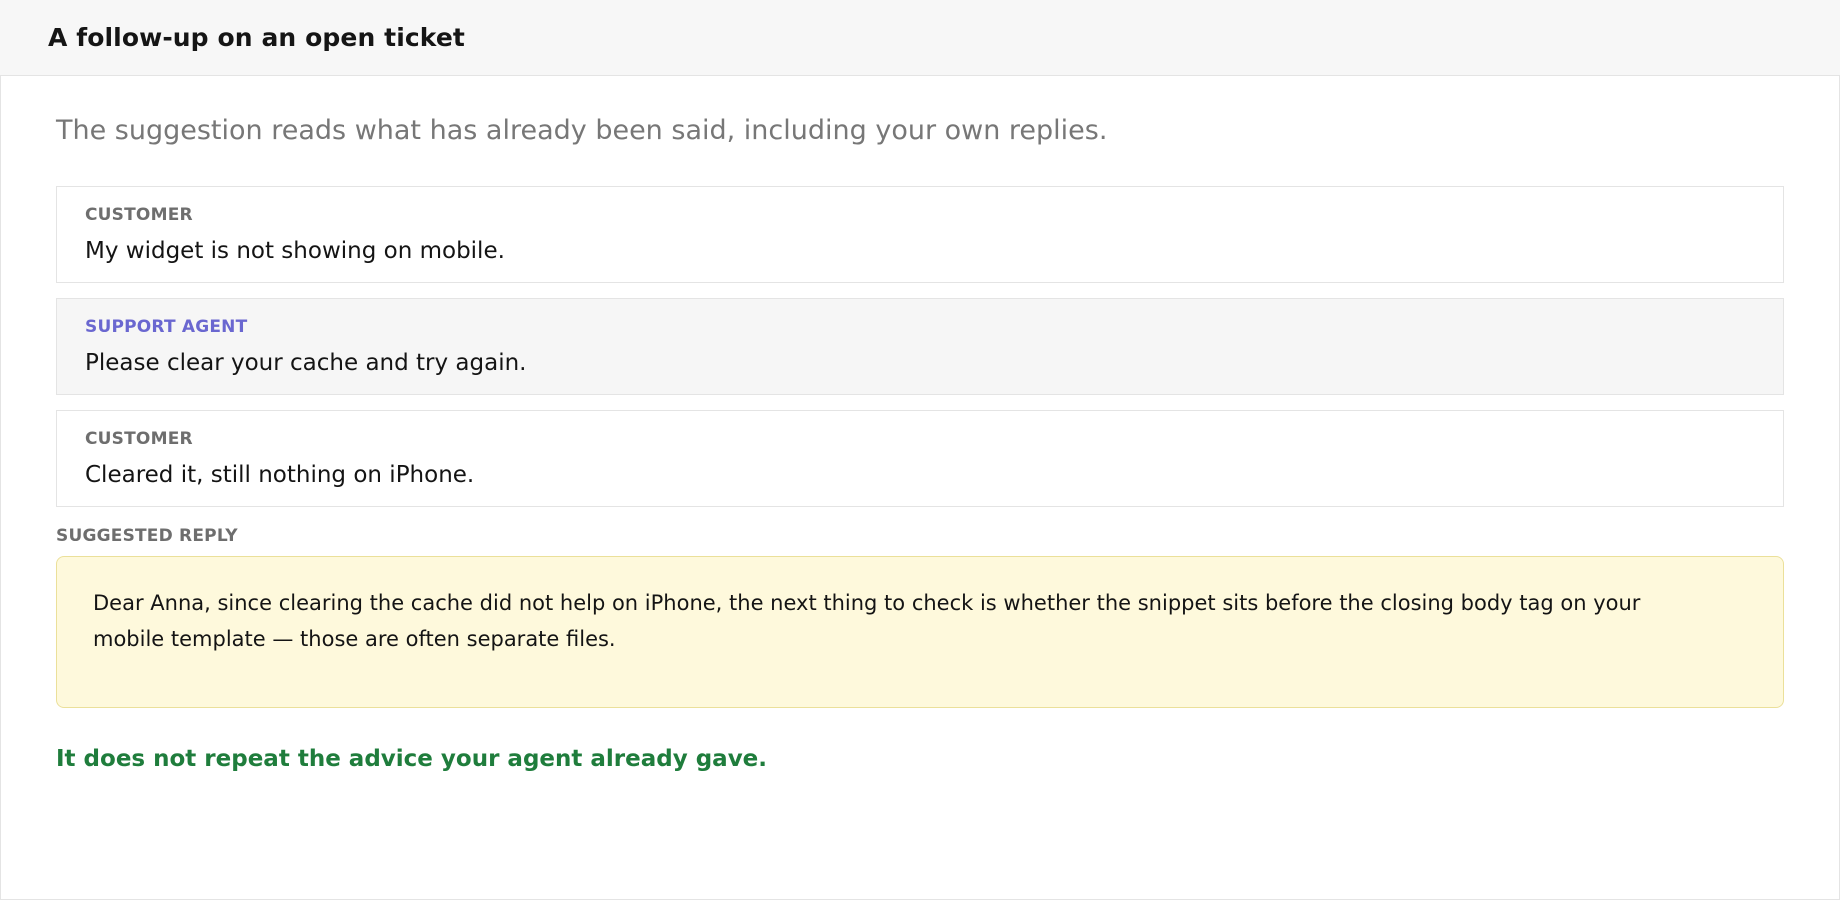  I want to click on suggested-reply-label: SUGGESTED REPLY, so click(147, 536).